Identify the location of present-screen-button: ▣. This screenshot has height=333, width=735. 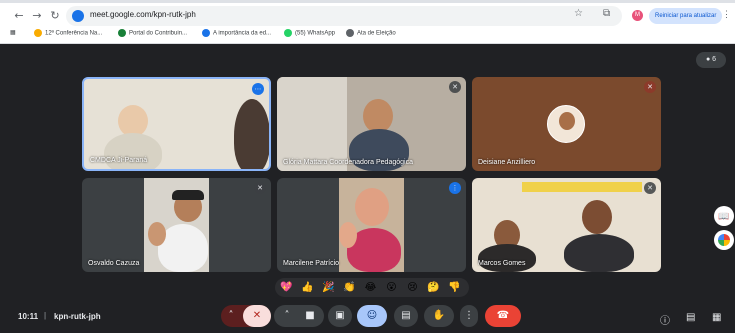
(340, 316).